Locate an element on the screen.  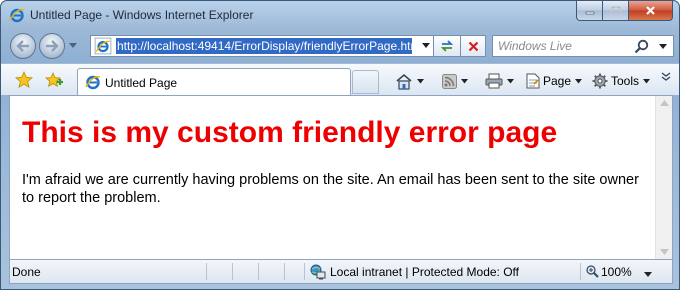
scroll-down-icon is located at coordinates (664, 252).